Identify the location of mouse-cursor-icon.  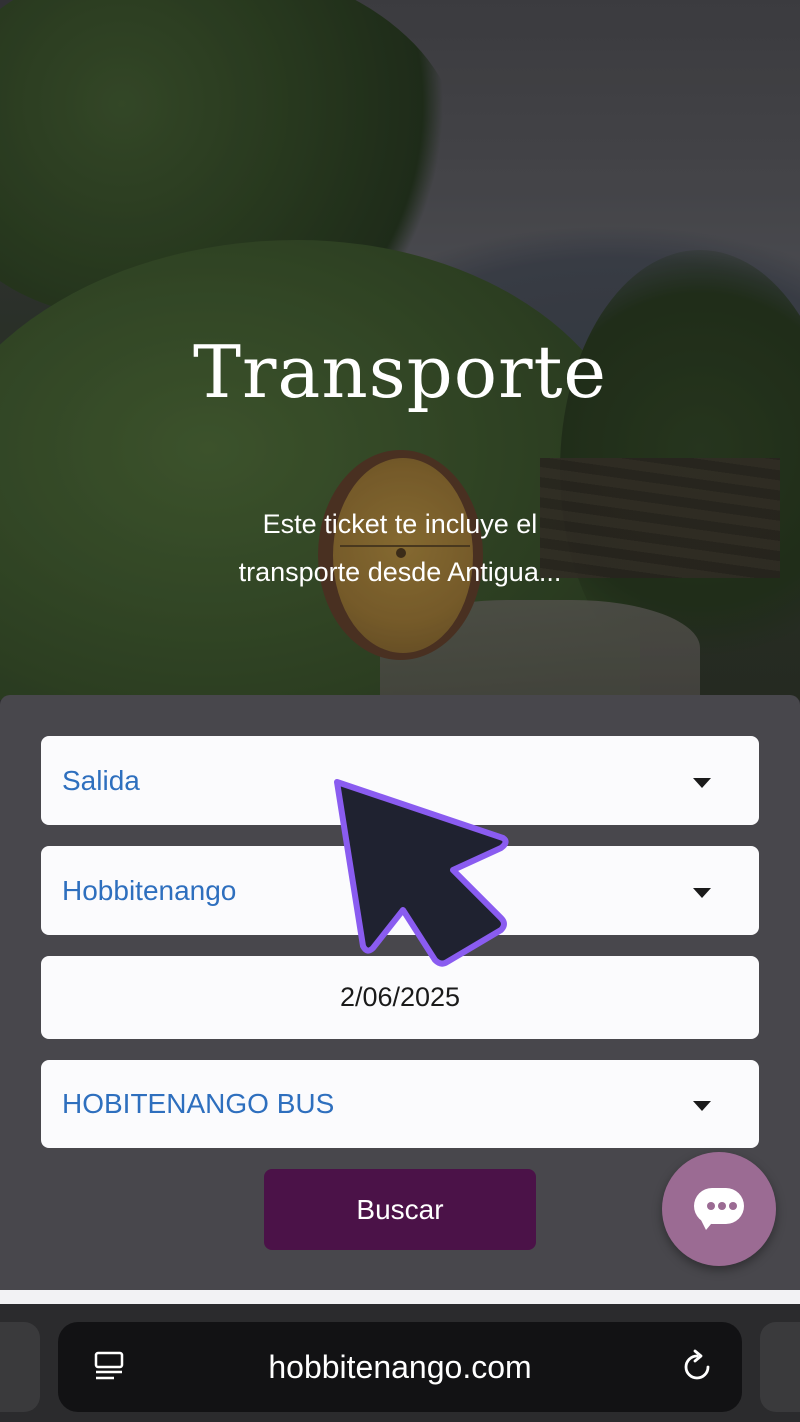
(421, 873).